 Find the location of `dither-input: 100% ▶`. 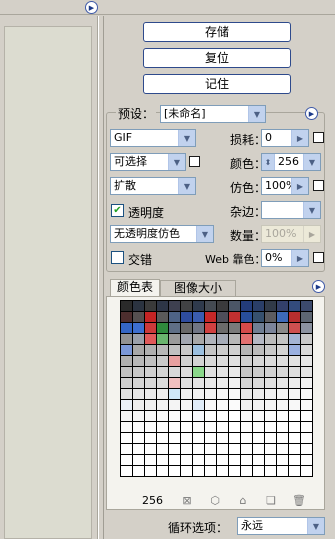

dither-input: 100% ▶ is located at coordinates (285, 186).